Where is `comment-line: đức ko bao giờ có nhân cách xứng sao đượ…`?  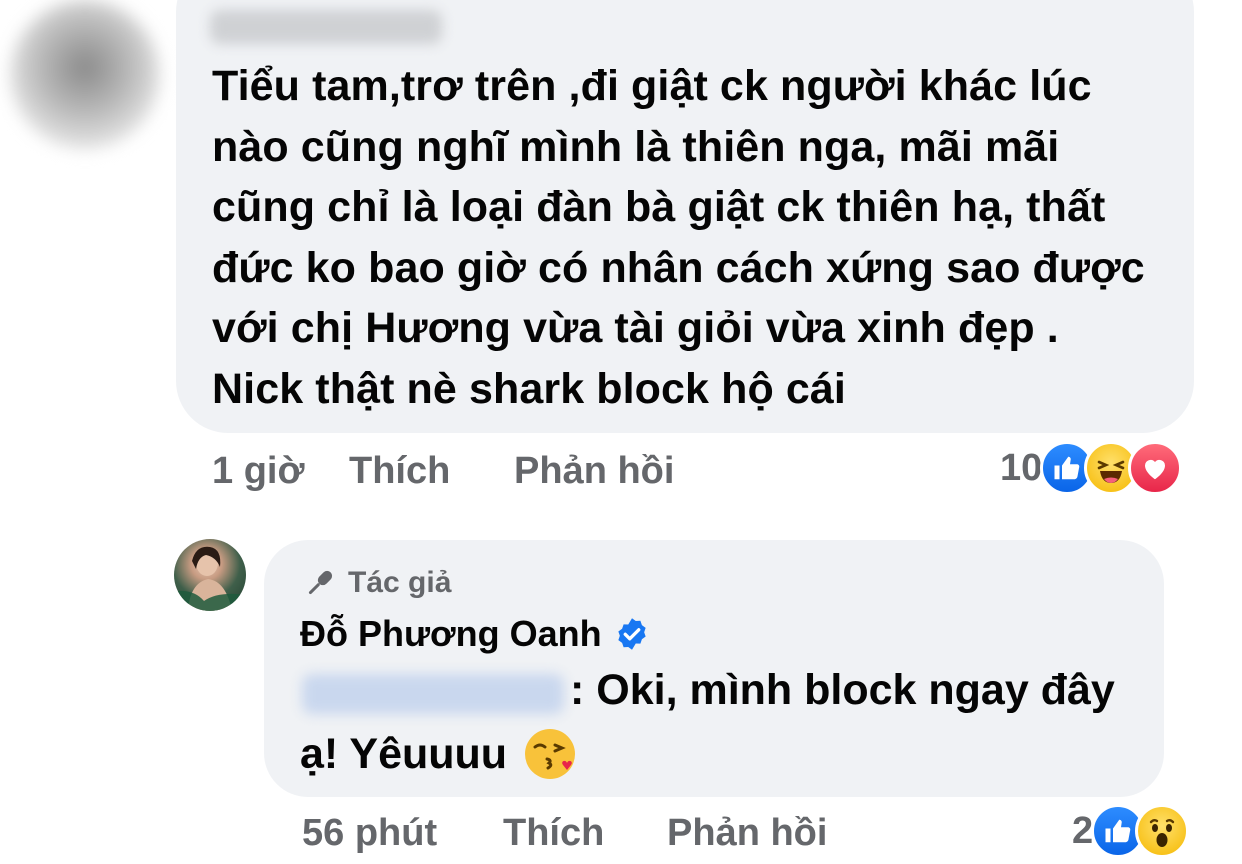 comment-line: đức ko bao giờ có nhân cách xứng sao đượ… is located at coordinates (678, 267).